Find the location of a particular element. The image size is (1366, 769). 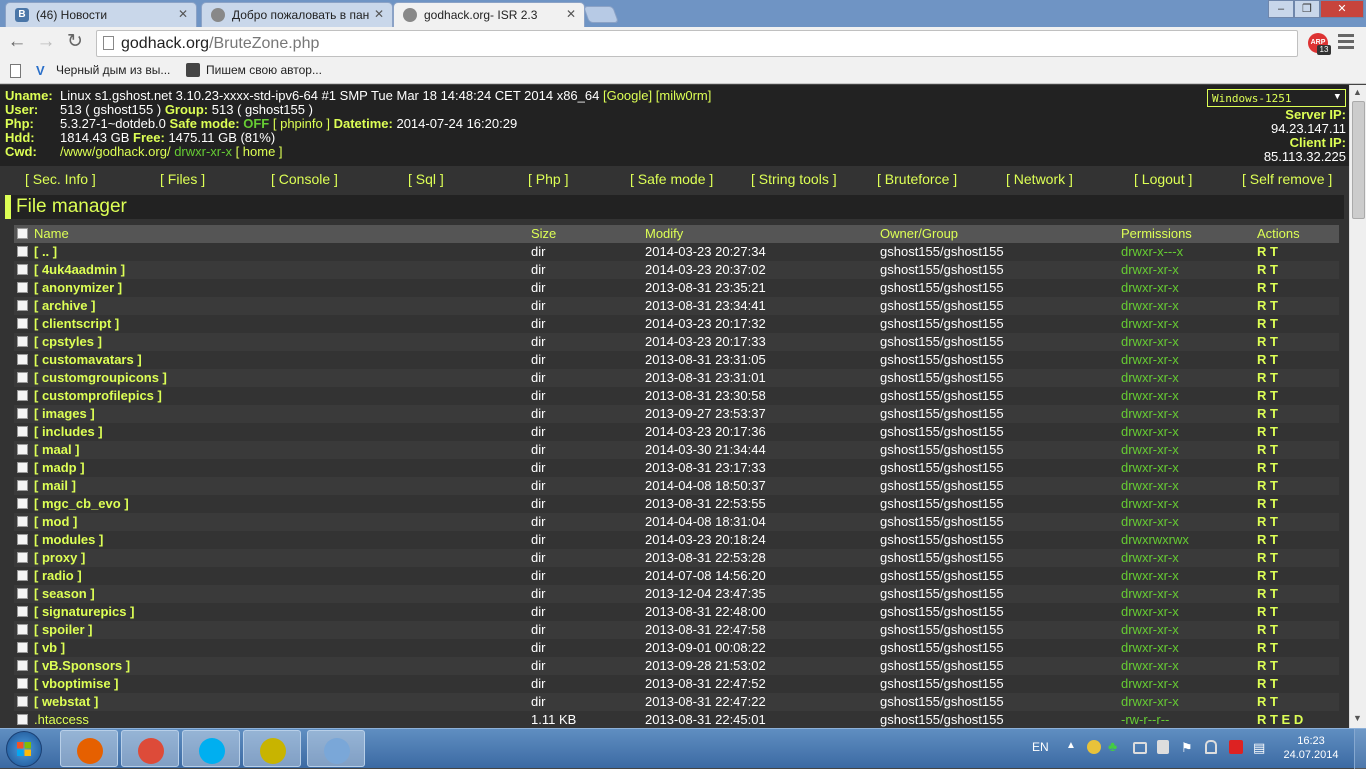

menu-files: [ Files ] is located at coordinates (182, 179).